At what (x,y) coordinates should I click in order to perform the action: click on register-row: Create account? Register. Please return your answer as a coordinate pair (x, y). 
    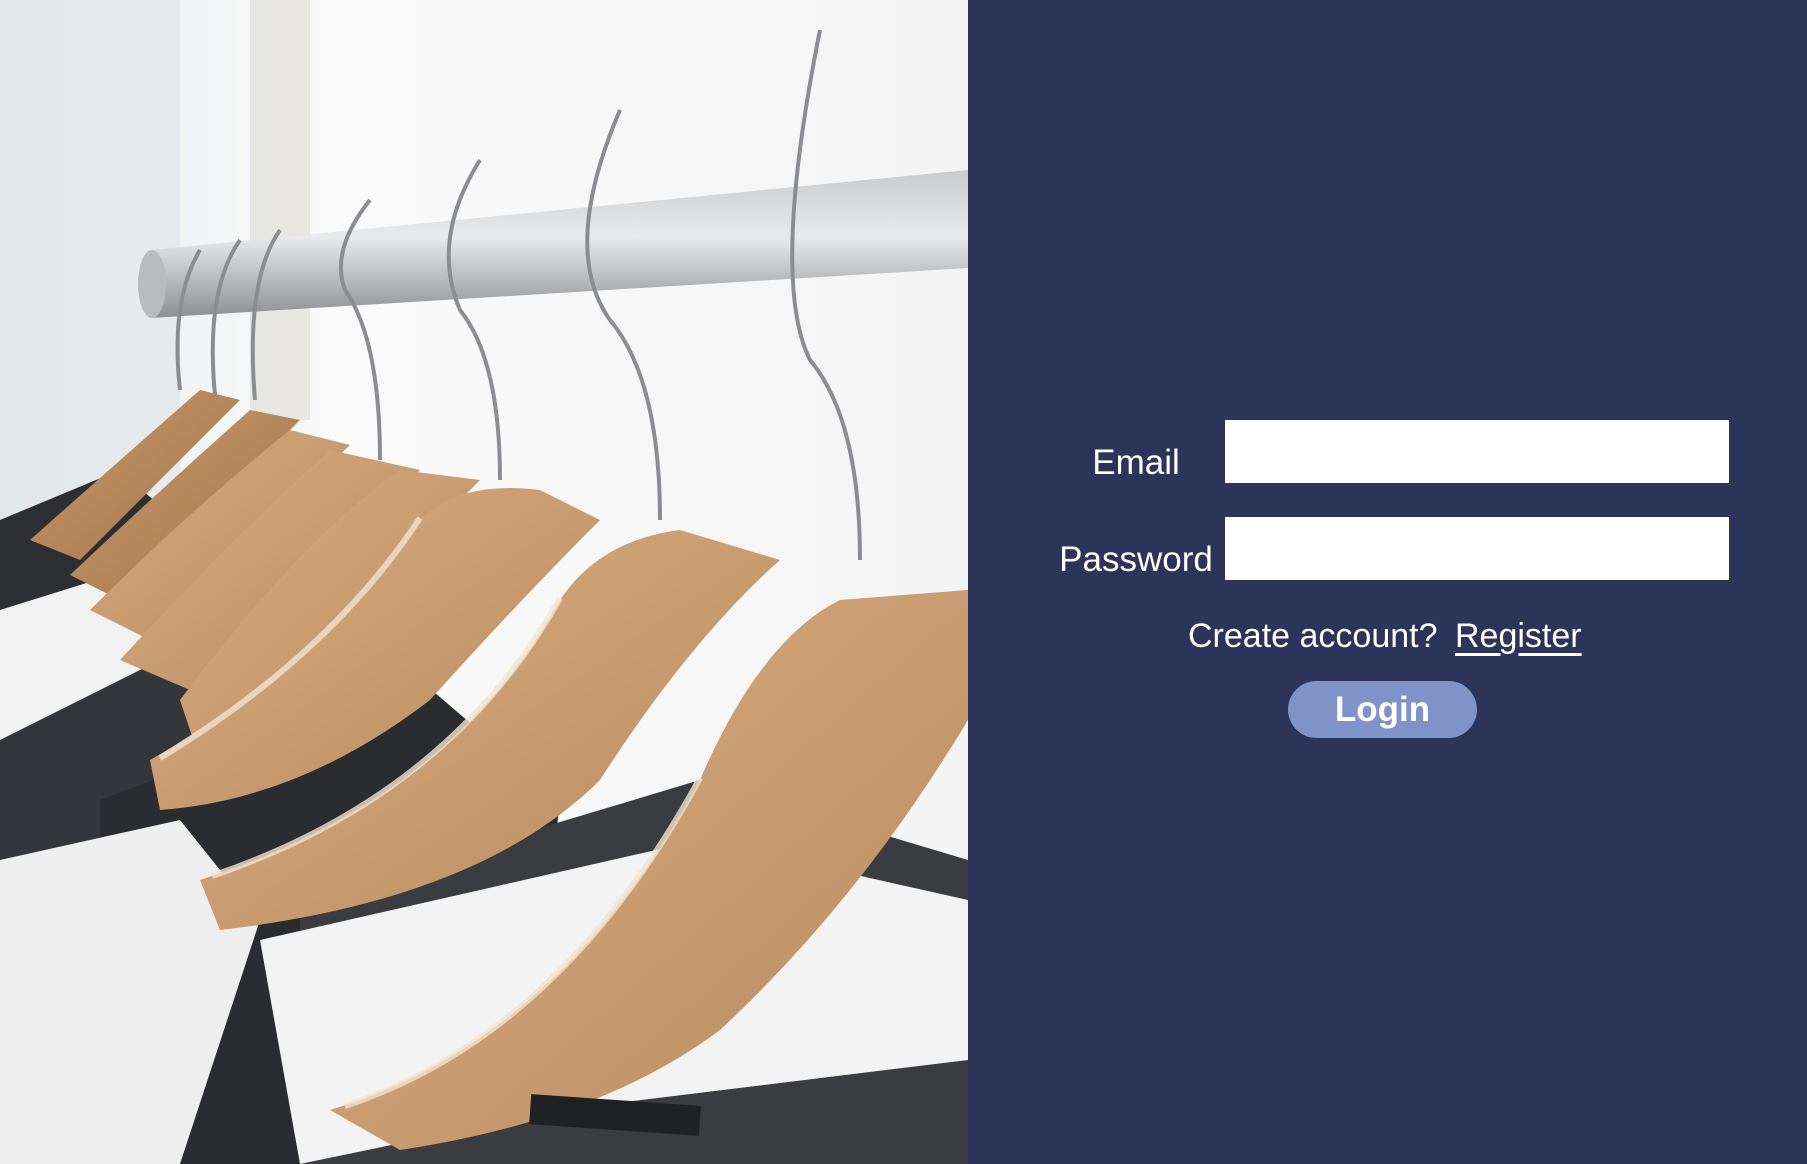
    Looking at the image, I should click on (1387, 636).